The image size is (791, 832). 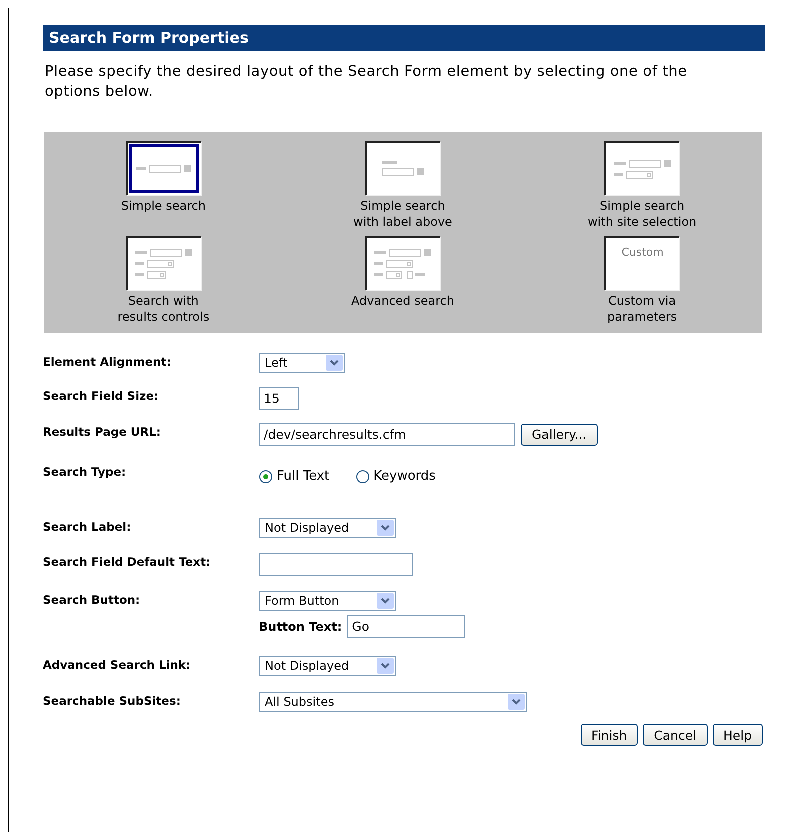 I want to click on field-label: Results Page URL:, so click(x=102, y=431).